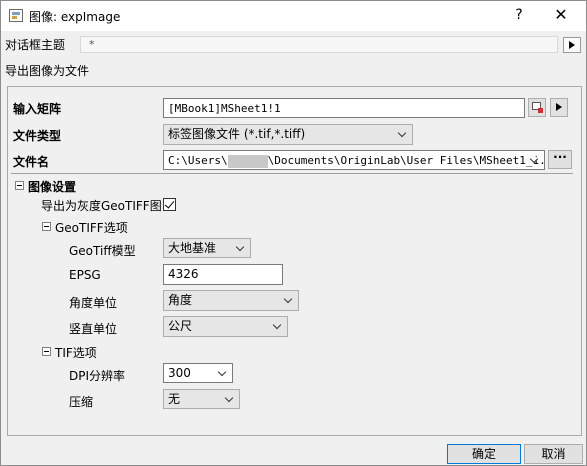 The height and width of the screenshot is (466, 587). Describe the element at coordinates (231, 300) in the screenshot. I see `angle-unit-dropdown: 角度` at that location.